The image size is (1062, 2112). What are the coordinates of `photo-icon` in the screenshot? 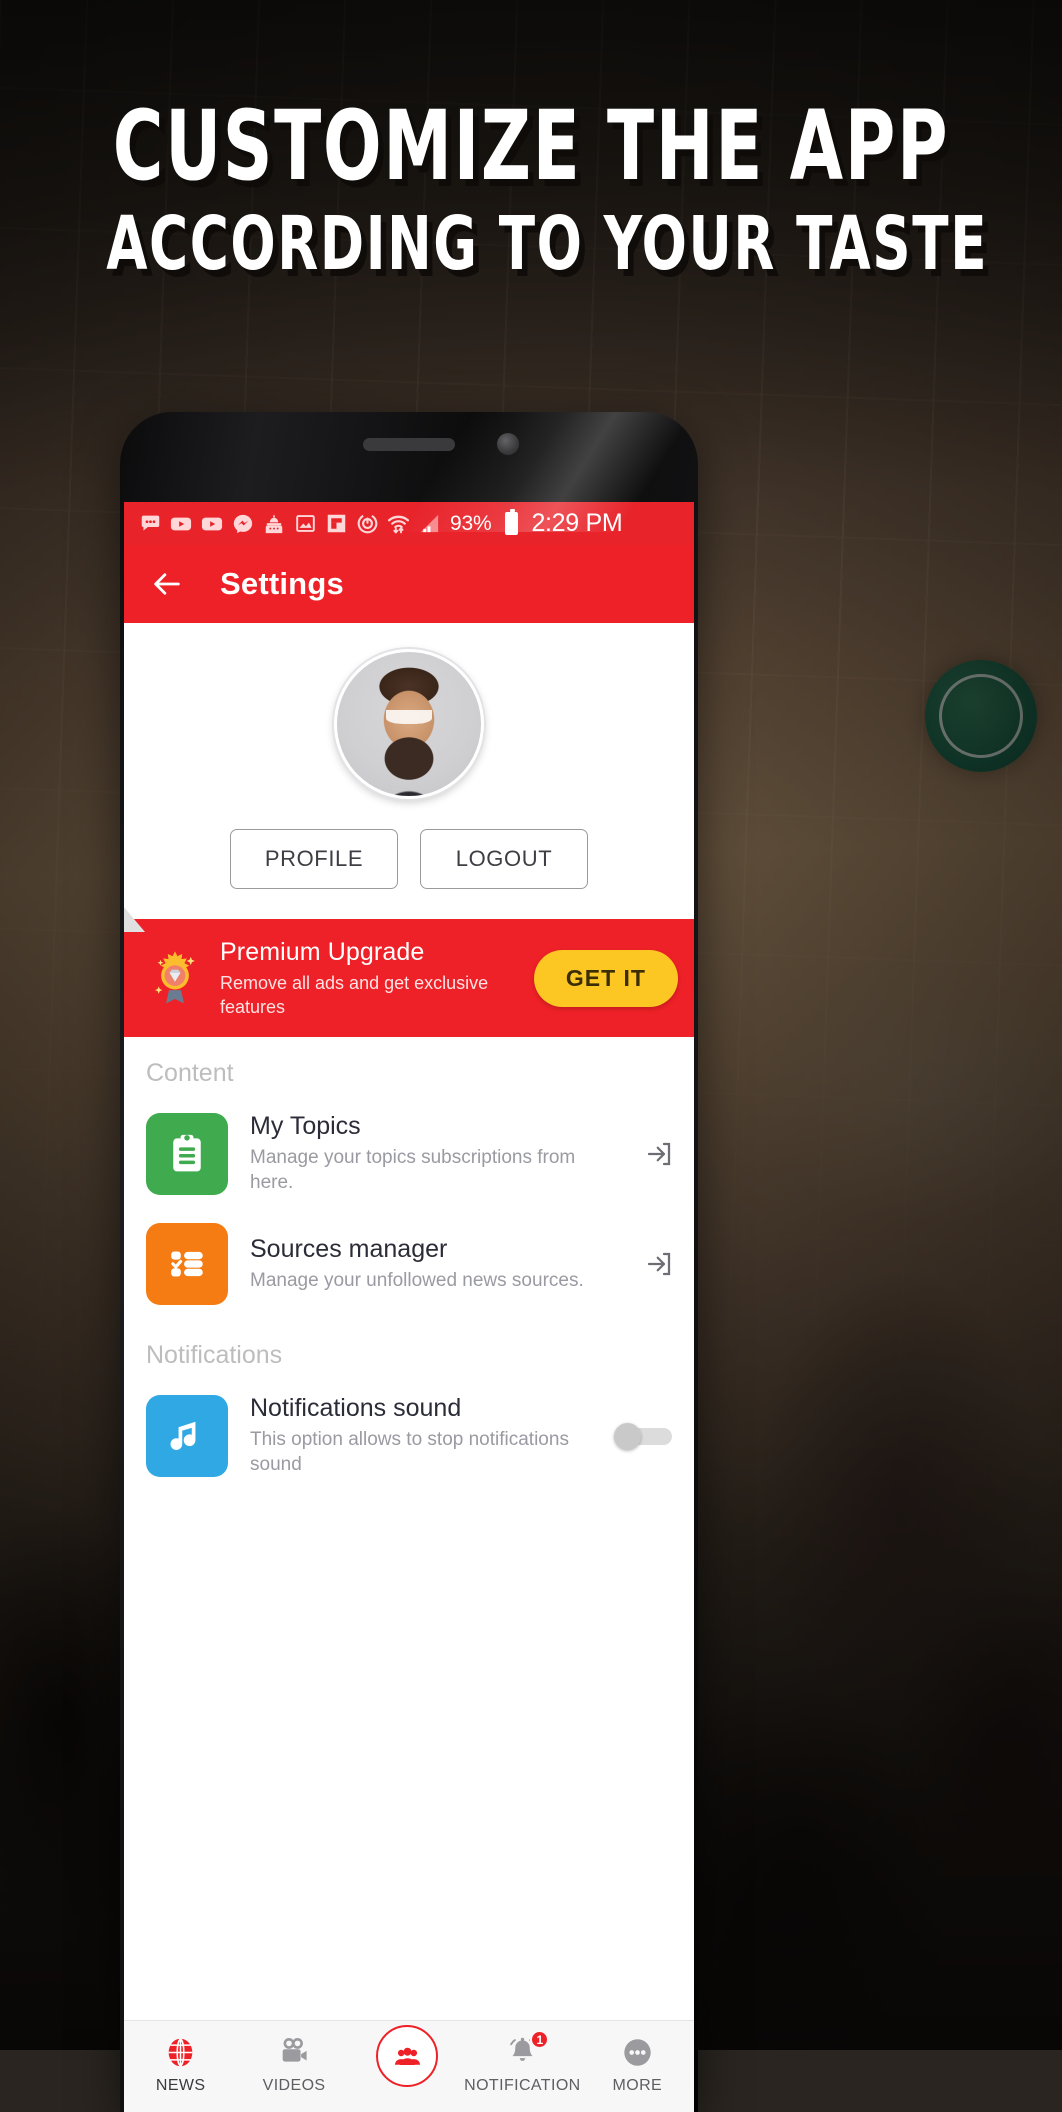 It's located at (305, 524).